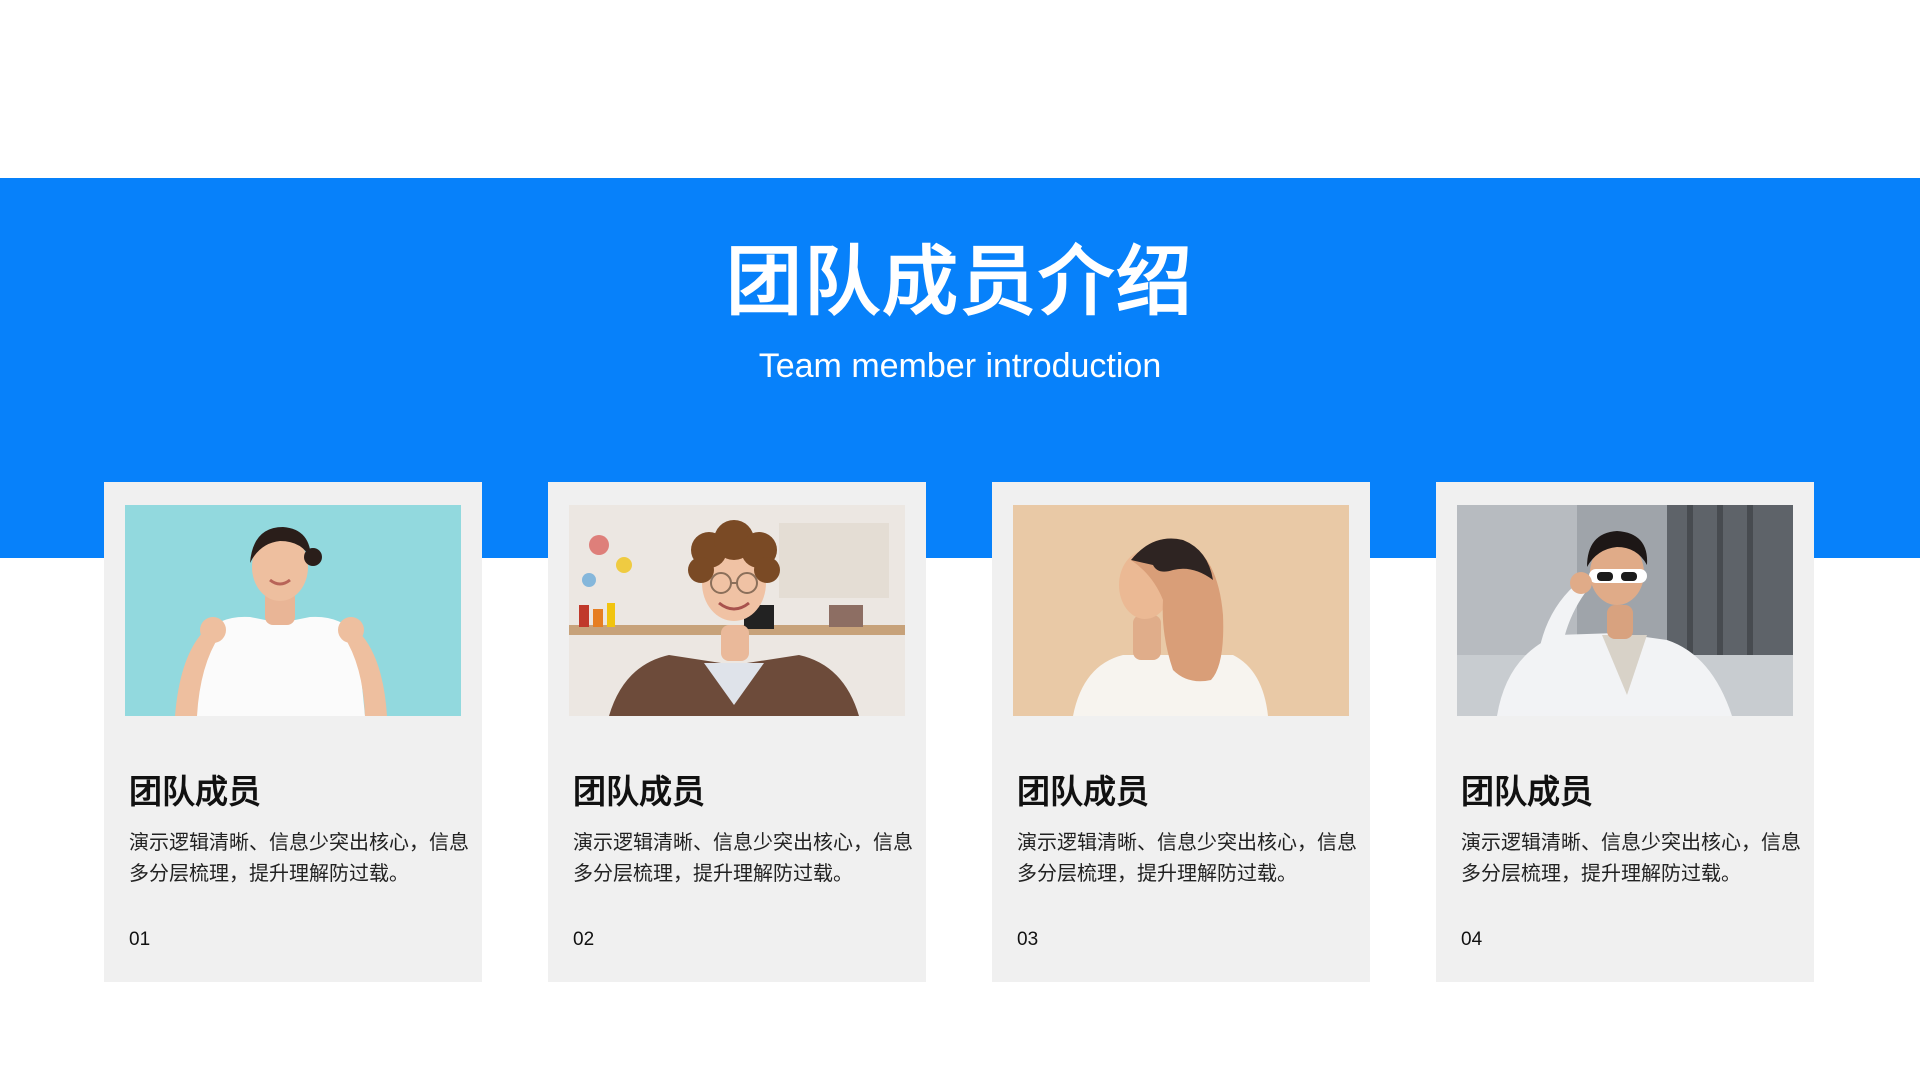  I want to click on member-number: 02, so click(584, 939).